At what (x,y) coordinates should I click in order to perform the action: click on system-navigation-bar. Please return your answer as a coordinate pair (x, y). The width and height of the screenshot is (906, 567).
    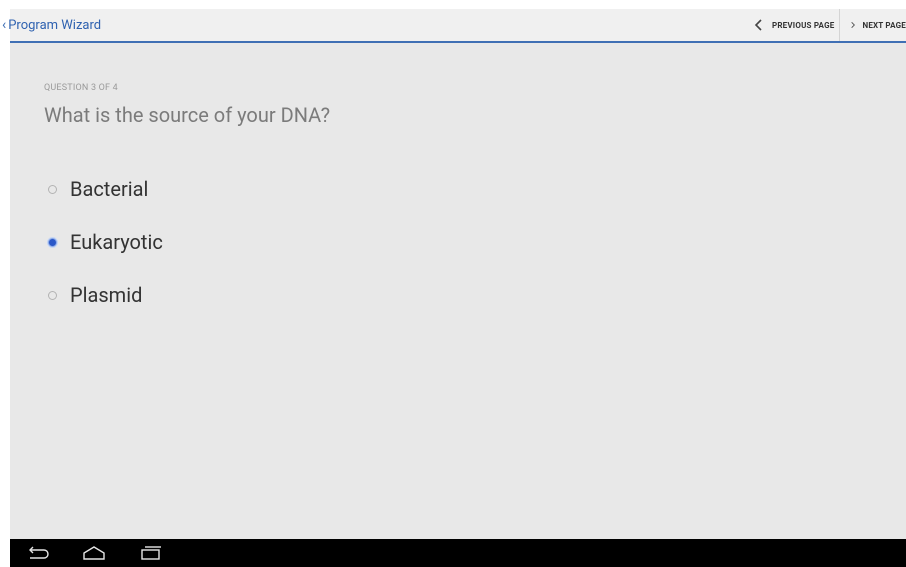
    Looking at the image, I should click on (458, 553).